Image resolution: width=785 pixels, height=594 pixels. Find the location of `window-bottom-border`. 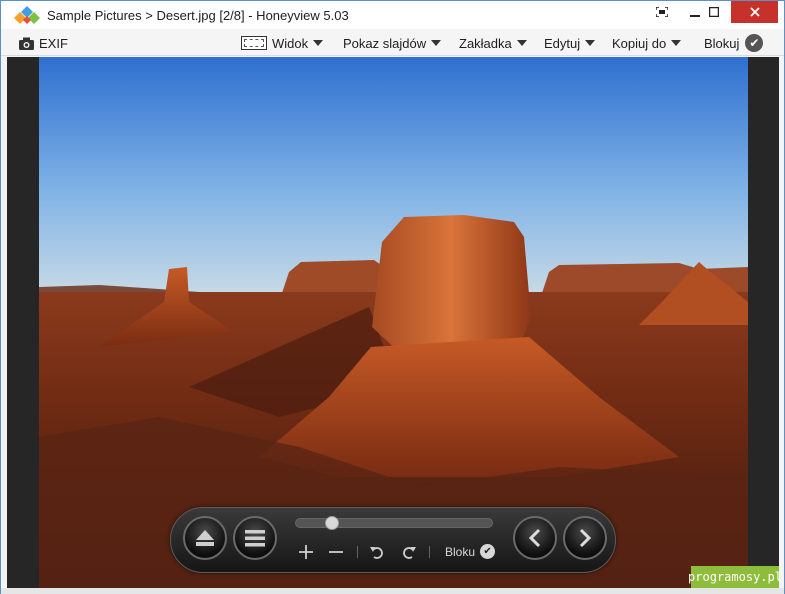

window-bottom-border is located at coordinates (392, 591).